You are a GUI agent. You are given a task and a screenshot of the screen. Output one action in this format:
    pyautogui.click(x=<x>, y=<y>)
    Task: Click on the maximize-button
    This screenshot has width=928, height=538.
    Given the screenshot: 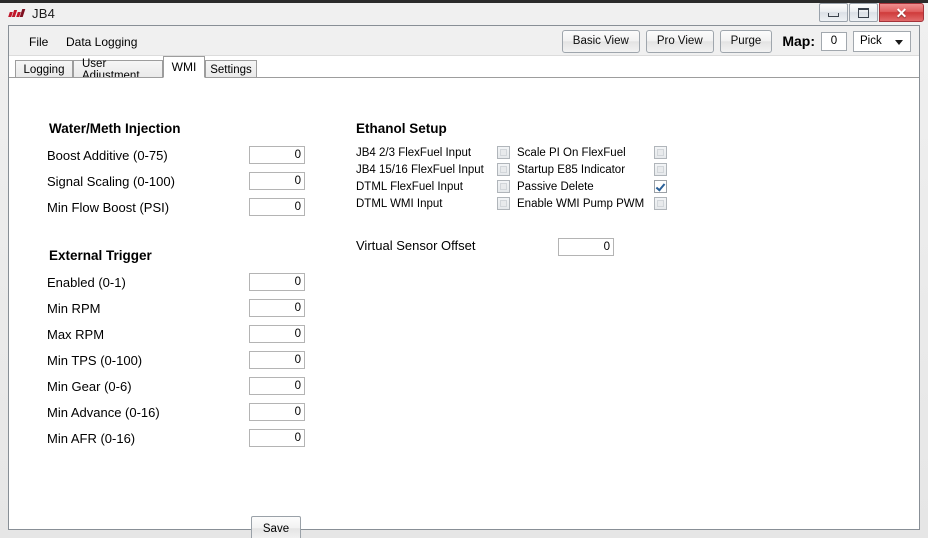 What is the action you would take?
    pyautogui.click(x=863, y=12)
    